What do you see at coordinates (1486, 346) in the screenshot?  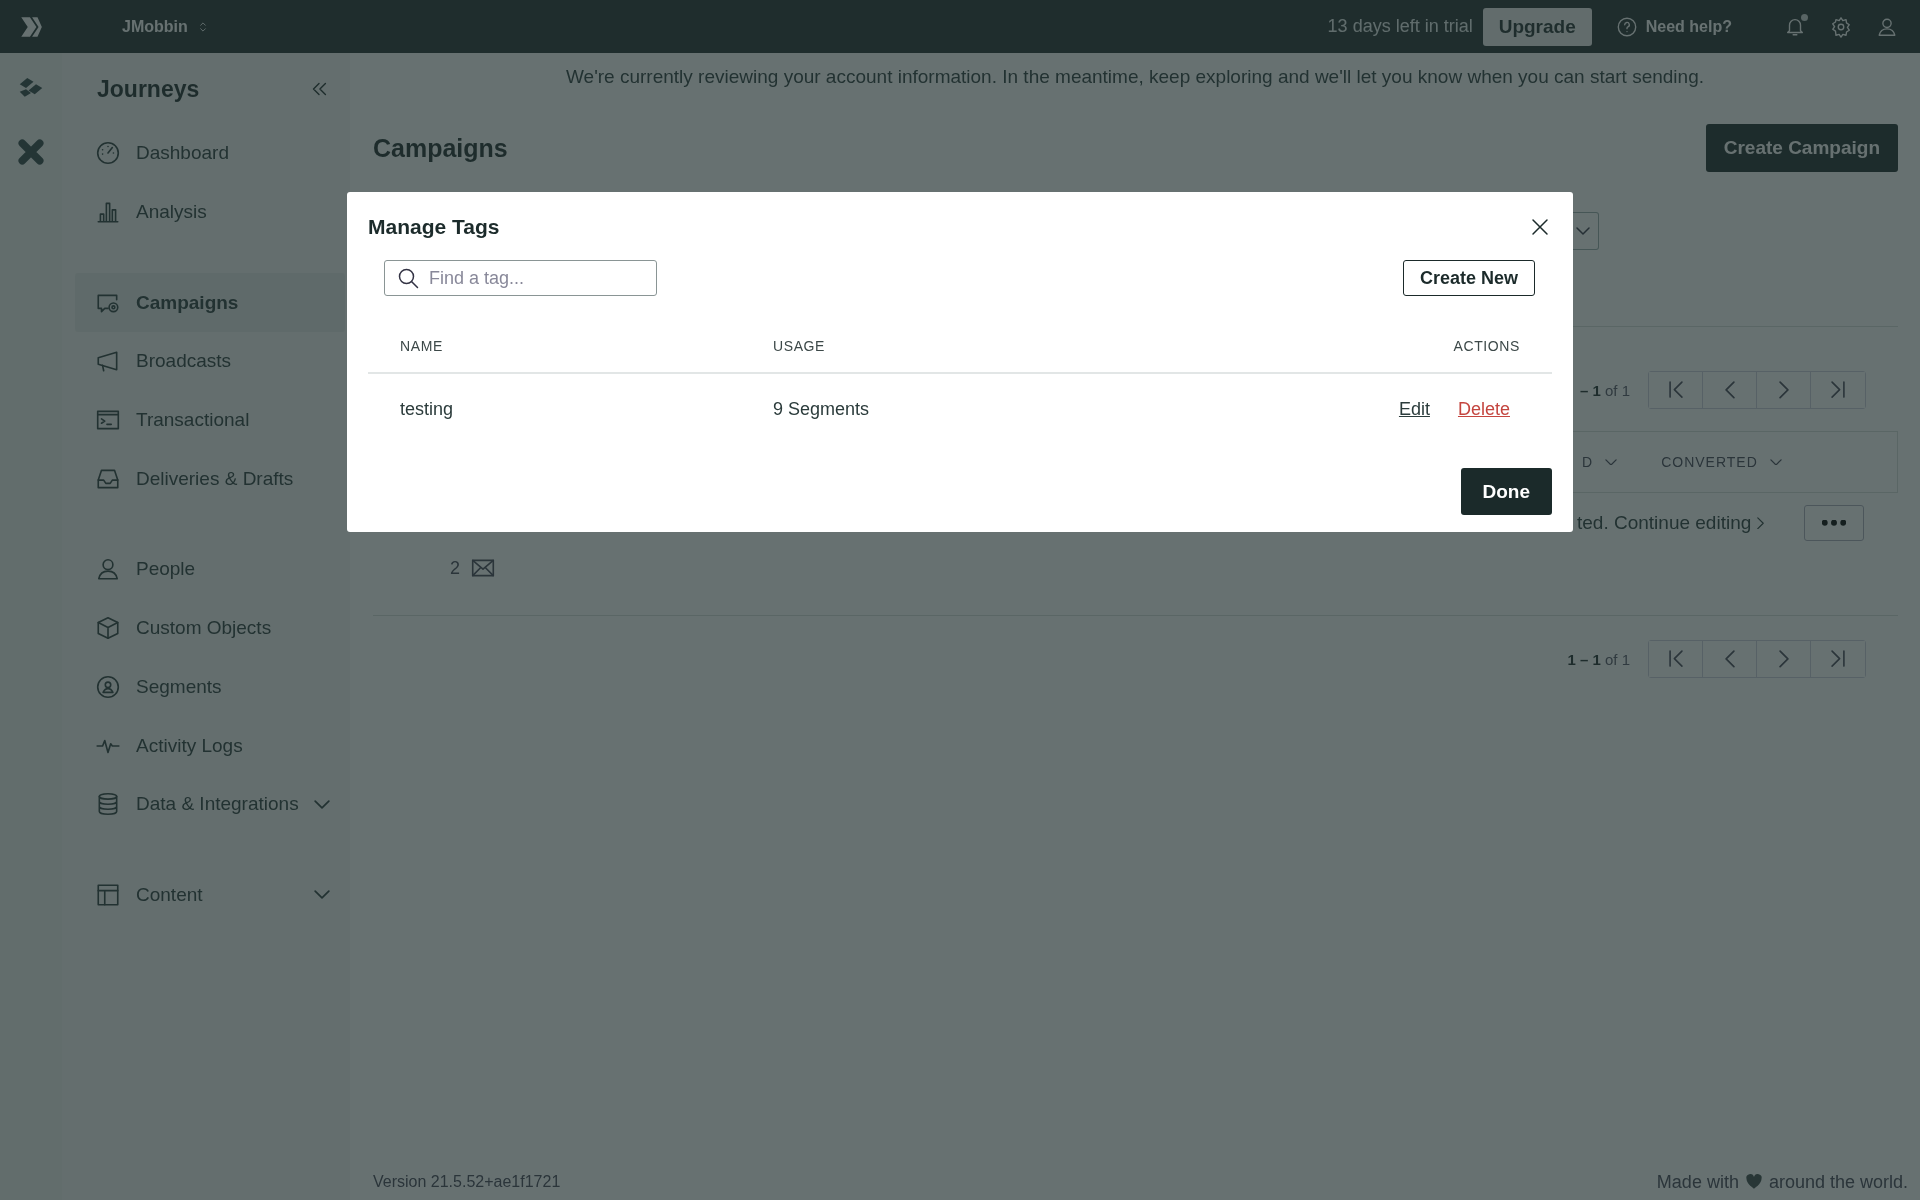 I see `column-header: ACTIONS` at bounding box center [1486, 346].